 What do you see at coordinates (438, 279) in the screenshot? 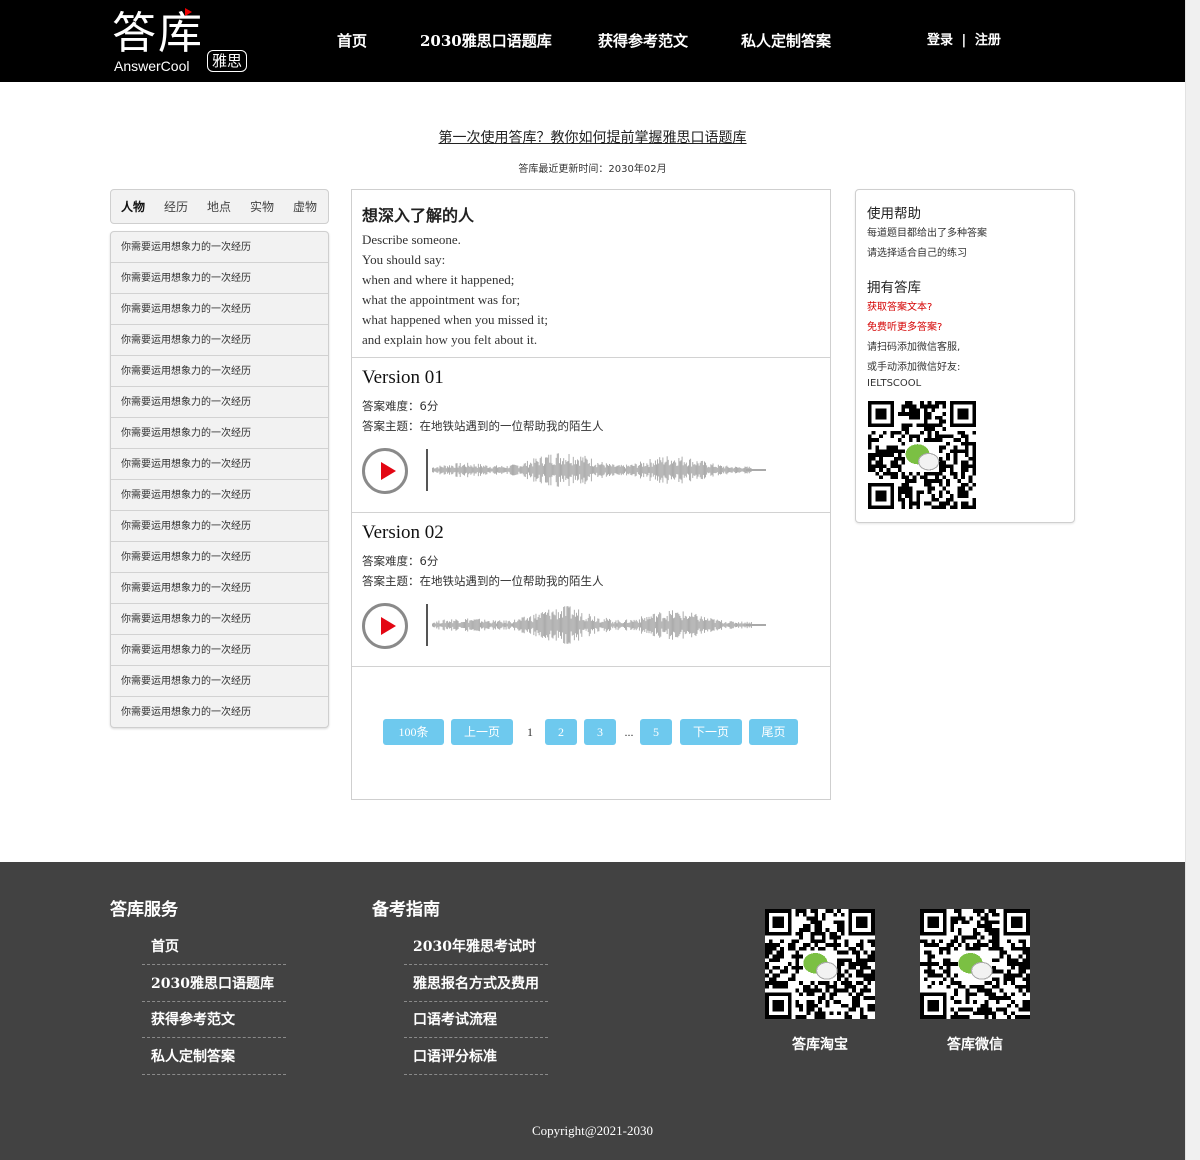
I see `prompt-line: when and where it happened;` at bounding box center [438, 279].